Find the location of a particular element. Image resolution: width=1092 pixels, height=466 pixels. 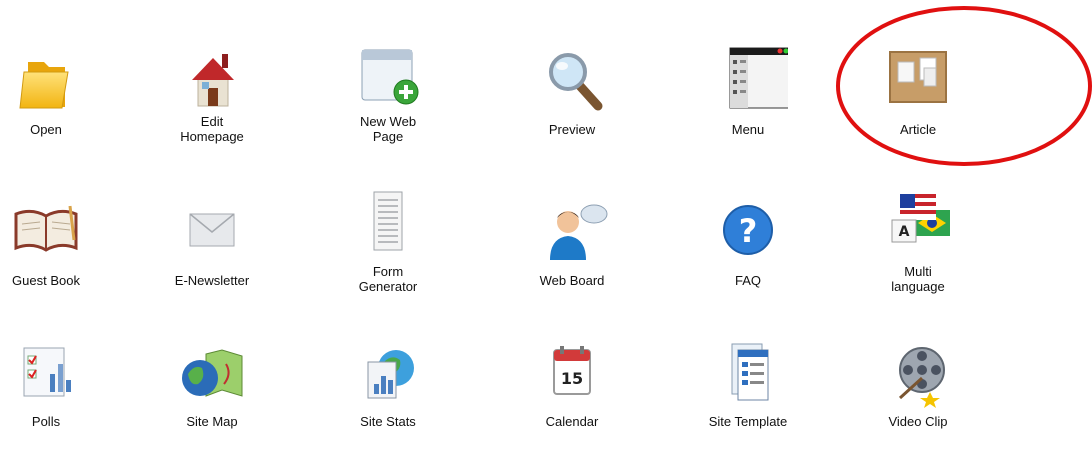

tile-label: E-Newsletter is located at coordinates (212, 280).